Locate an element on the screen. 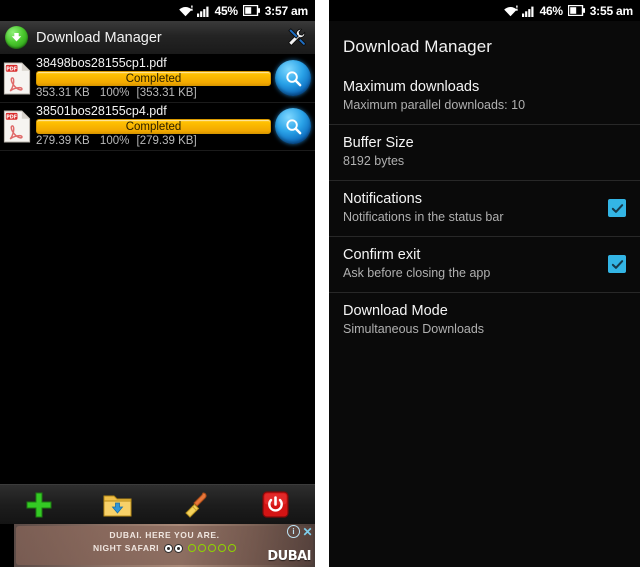 The image size is (640, 567). downloads-folder-button is located at coordinates (118, 505).